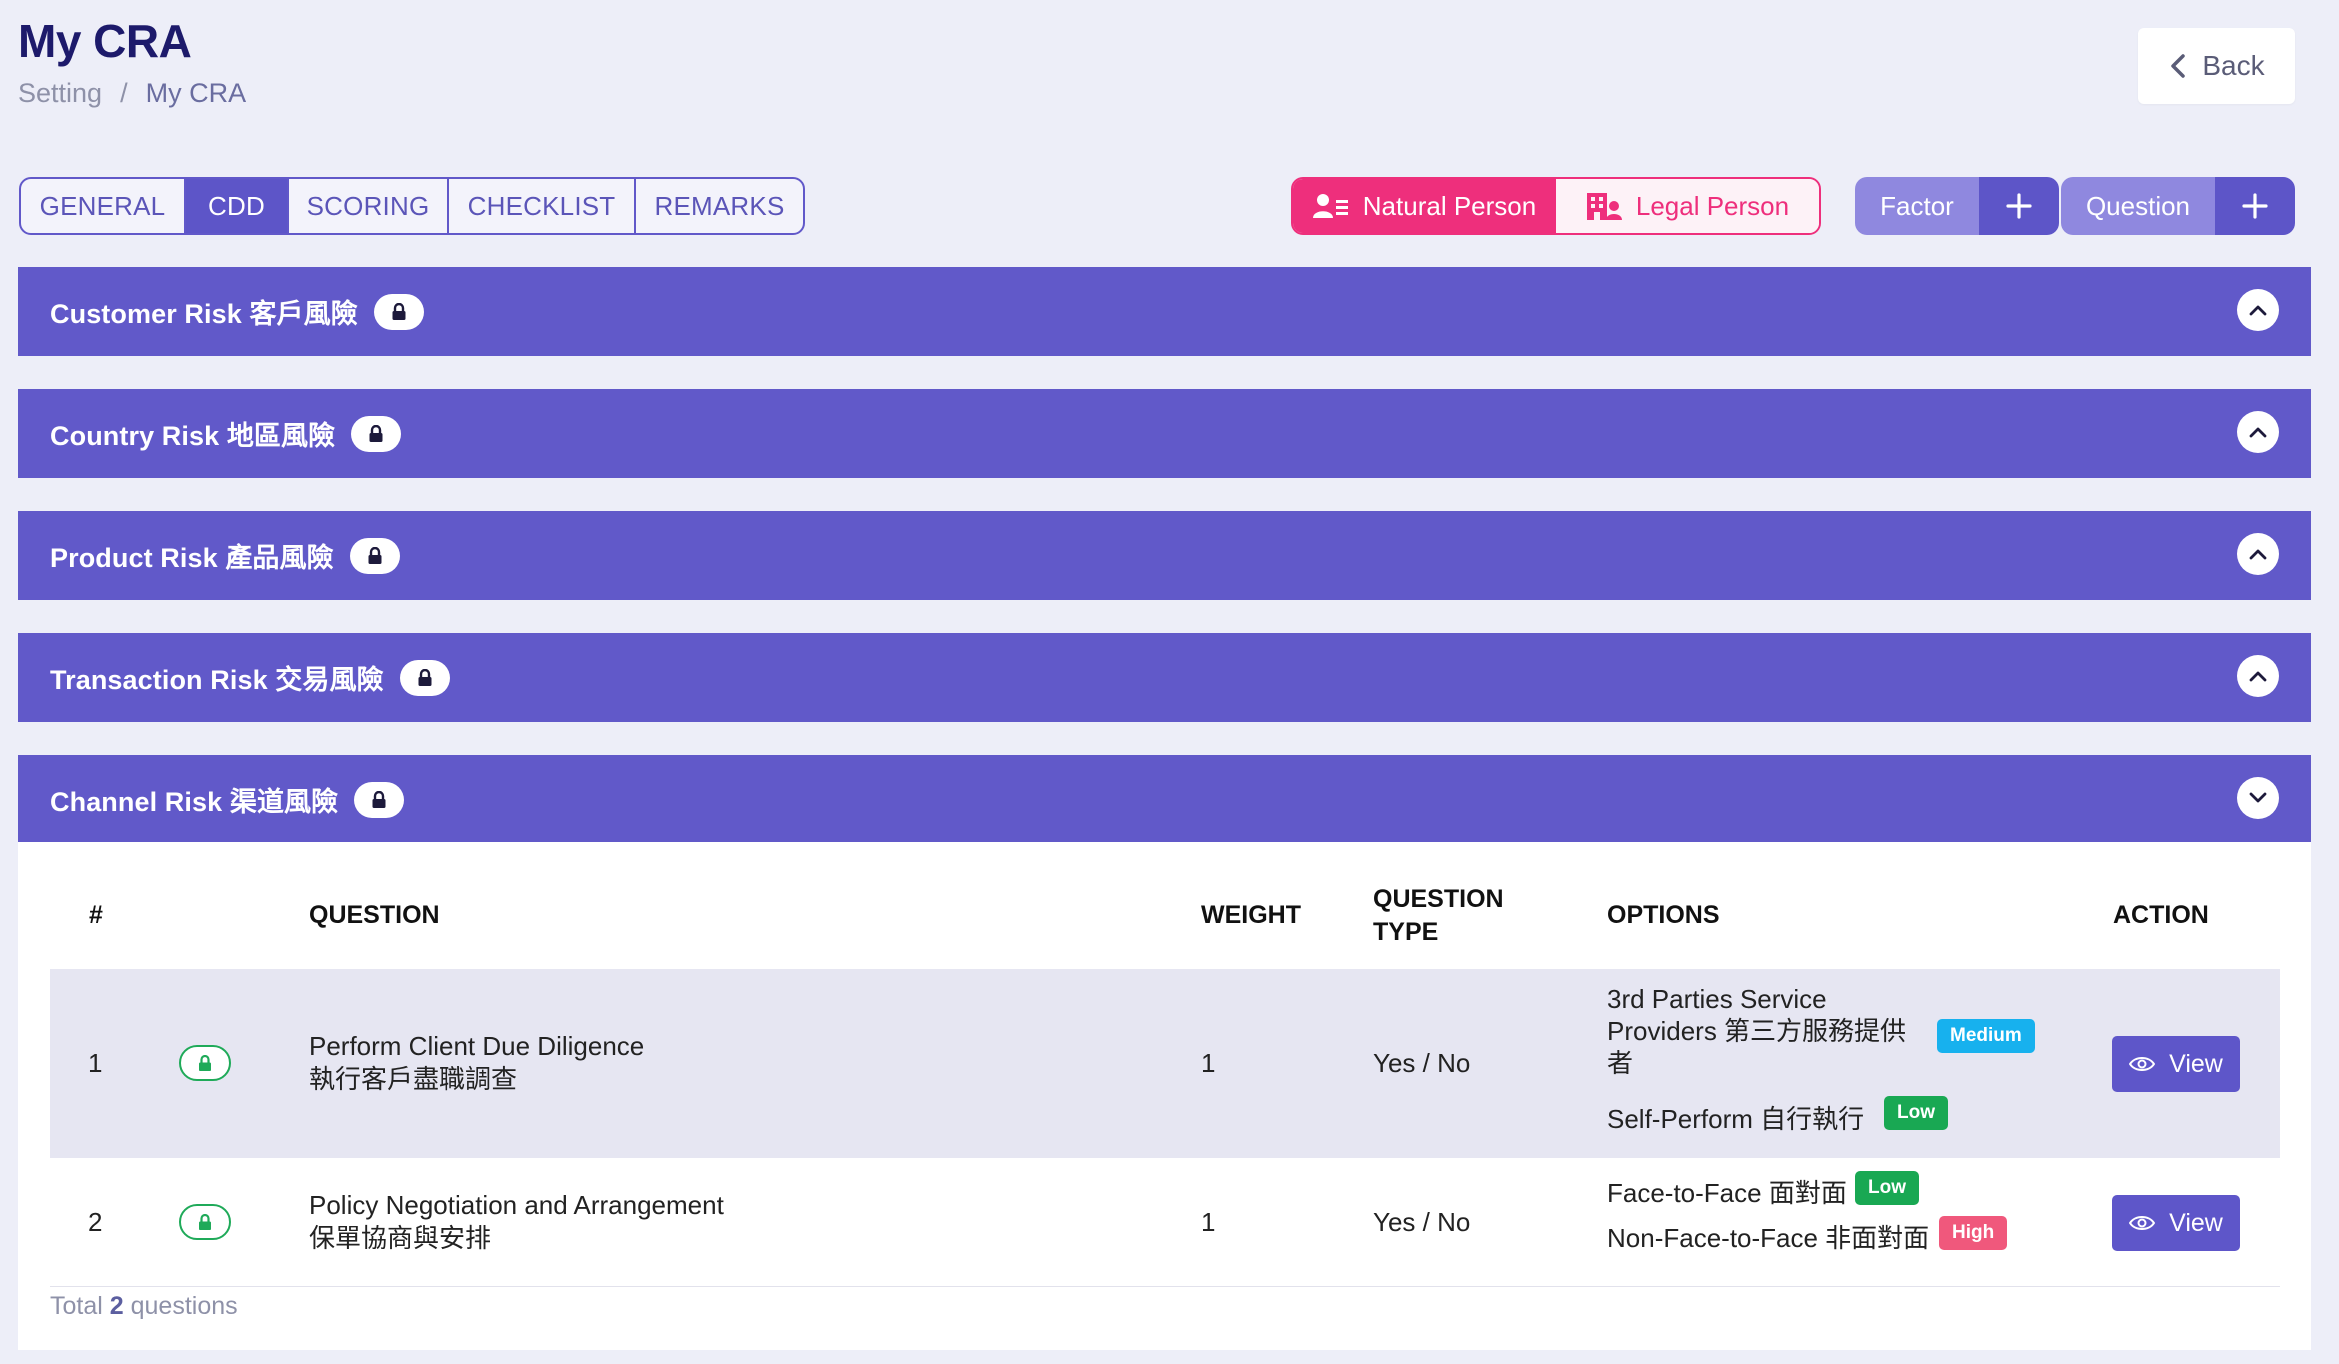 The height and width of the screenshot is (1364, 2339). Describe the element at coordinates (2178, 66) in the screenshot. I see `chevron-left-icon` at that location.